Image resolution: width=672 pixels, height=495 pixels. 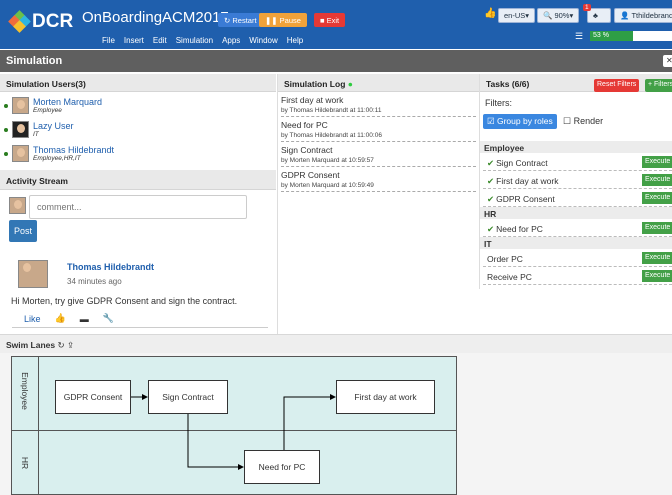 I want to click on swim-lane-arrows, so click(x=233, y=432).